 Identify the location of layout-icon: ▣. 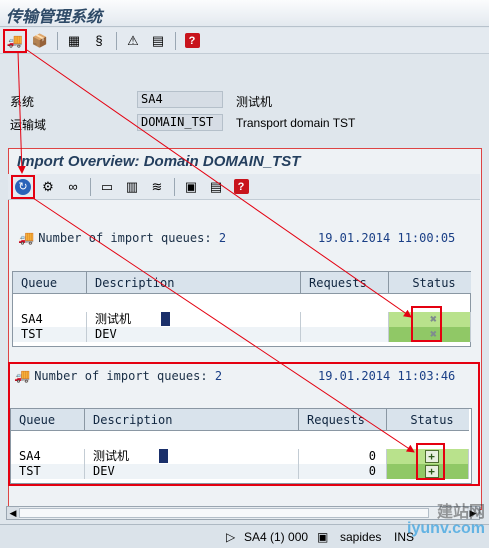
(191, 186).